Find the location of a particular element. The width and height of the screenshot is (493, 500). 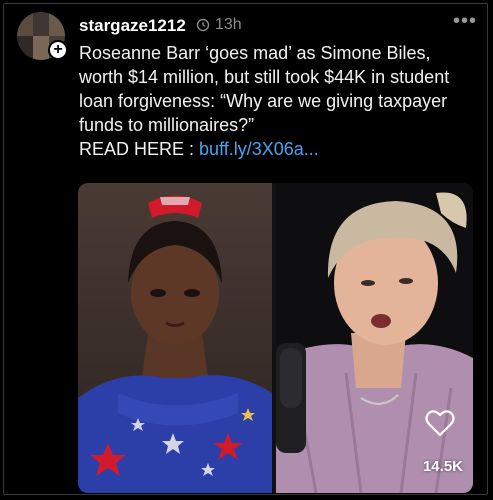

follow-plus-icon: + is located at coordinates (58, 50).